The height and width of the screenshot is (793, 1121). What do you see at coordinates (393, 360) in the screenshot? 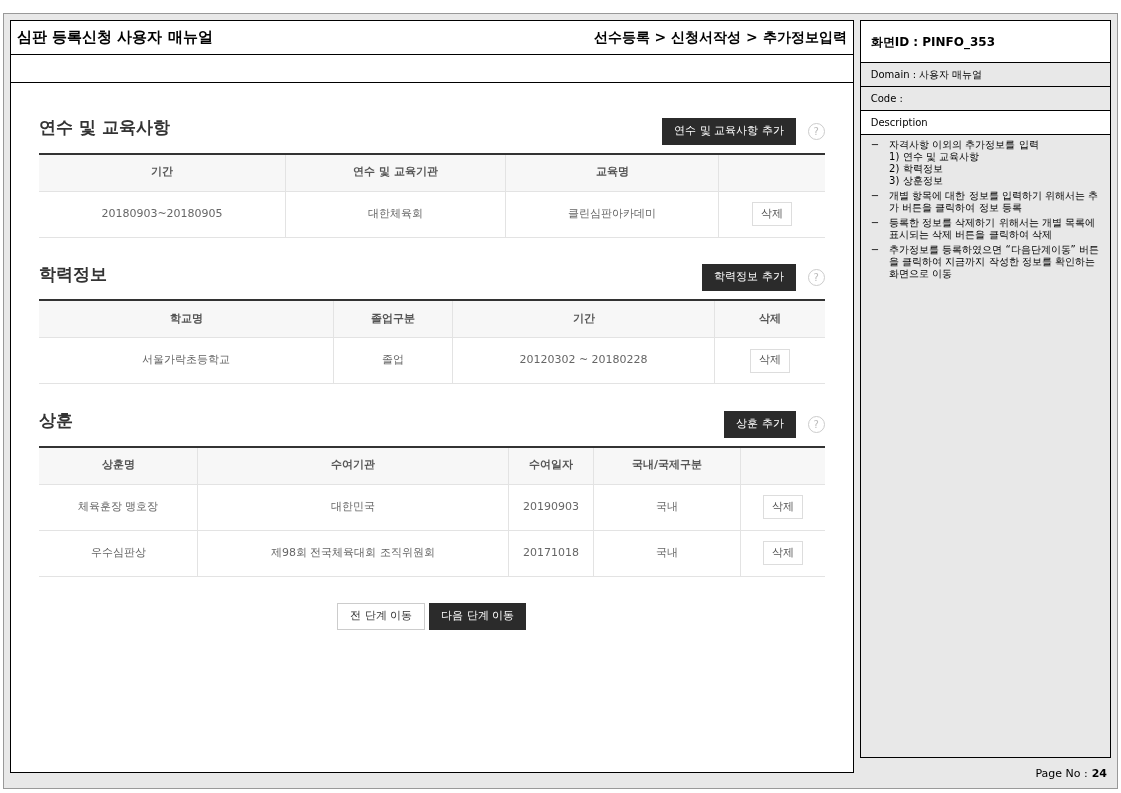
I see `table-cell: 졸업` at bounding box center [393, 360].